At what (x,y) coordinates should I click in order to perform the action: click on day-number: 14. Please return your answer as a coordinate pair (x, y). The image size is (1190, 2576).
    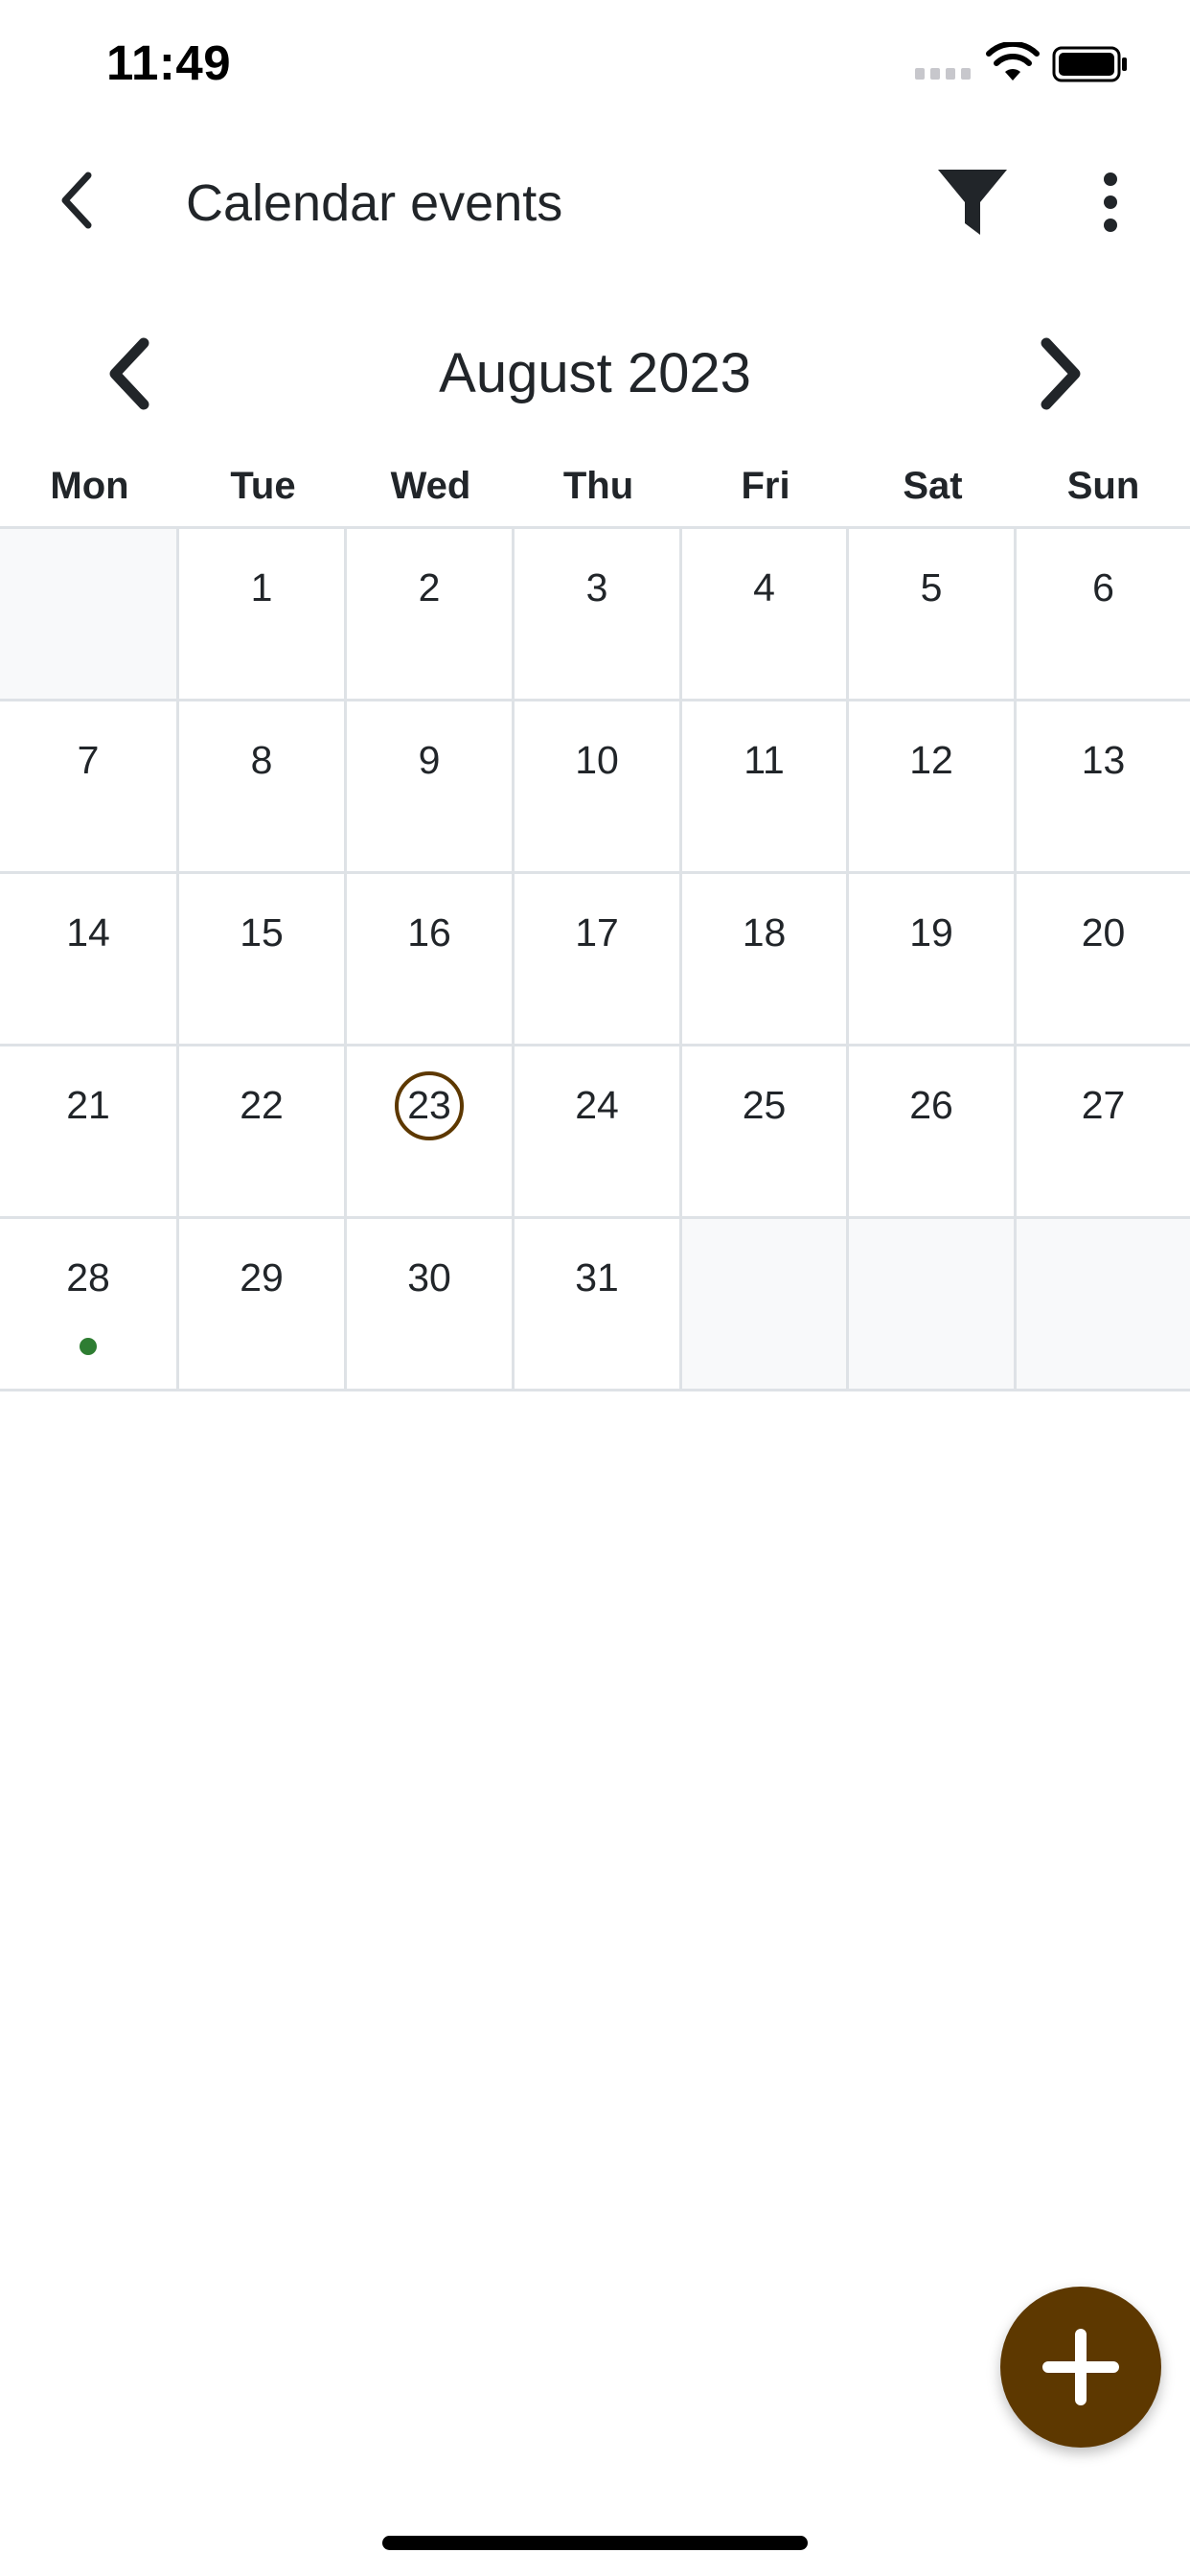
    Looking at the image, I should click on (88, 932).